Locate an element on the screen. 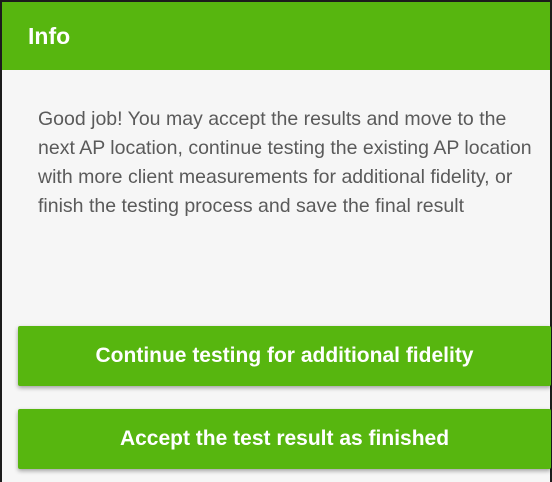 The width and height of the screenshot is (552, 482). continue-testing-button: Continue testing for additional fidelity is located at coordinates (284, 356).